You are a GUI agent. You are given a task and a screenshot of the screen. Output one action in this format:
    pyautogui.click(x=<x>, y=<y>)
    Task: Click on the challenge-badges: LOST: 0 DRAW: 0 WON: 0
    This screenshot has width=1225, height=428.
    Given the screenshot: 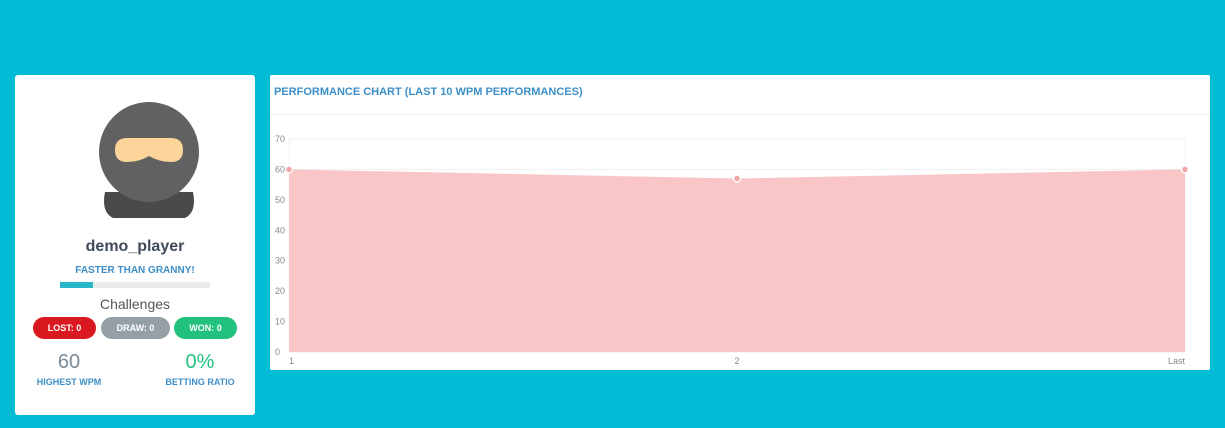 What is the action you would take?
    pyautogui.click(x=136, y=328)
    